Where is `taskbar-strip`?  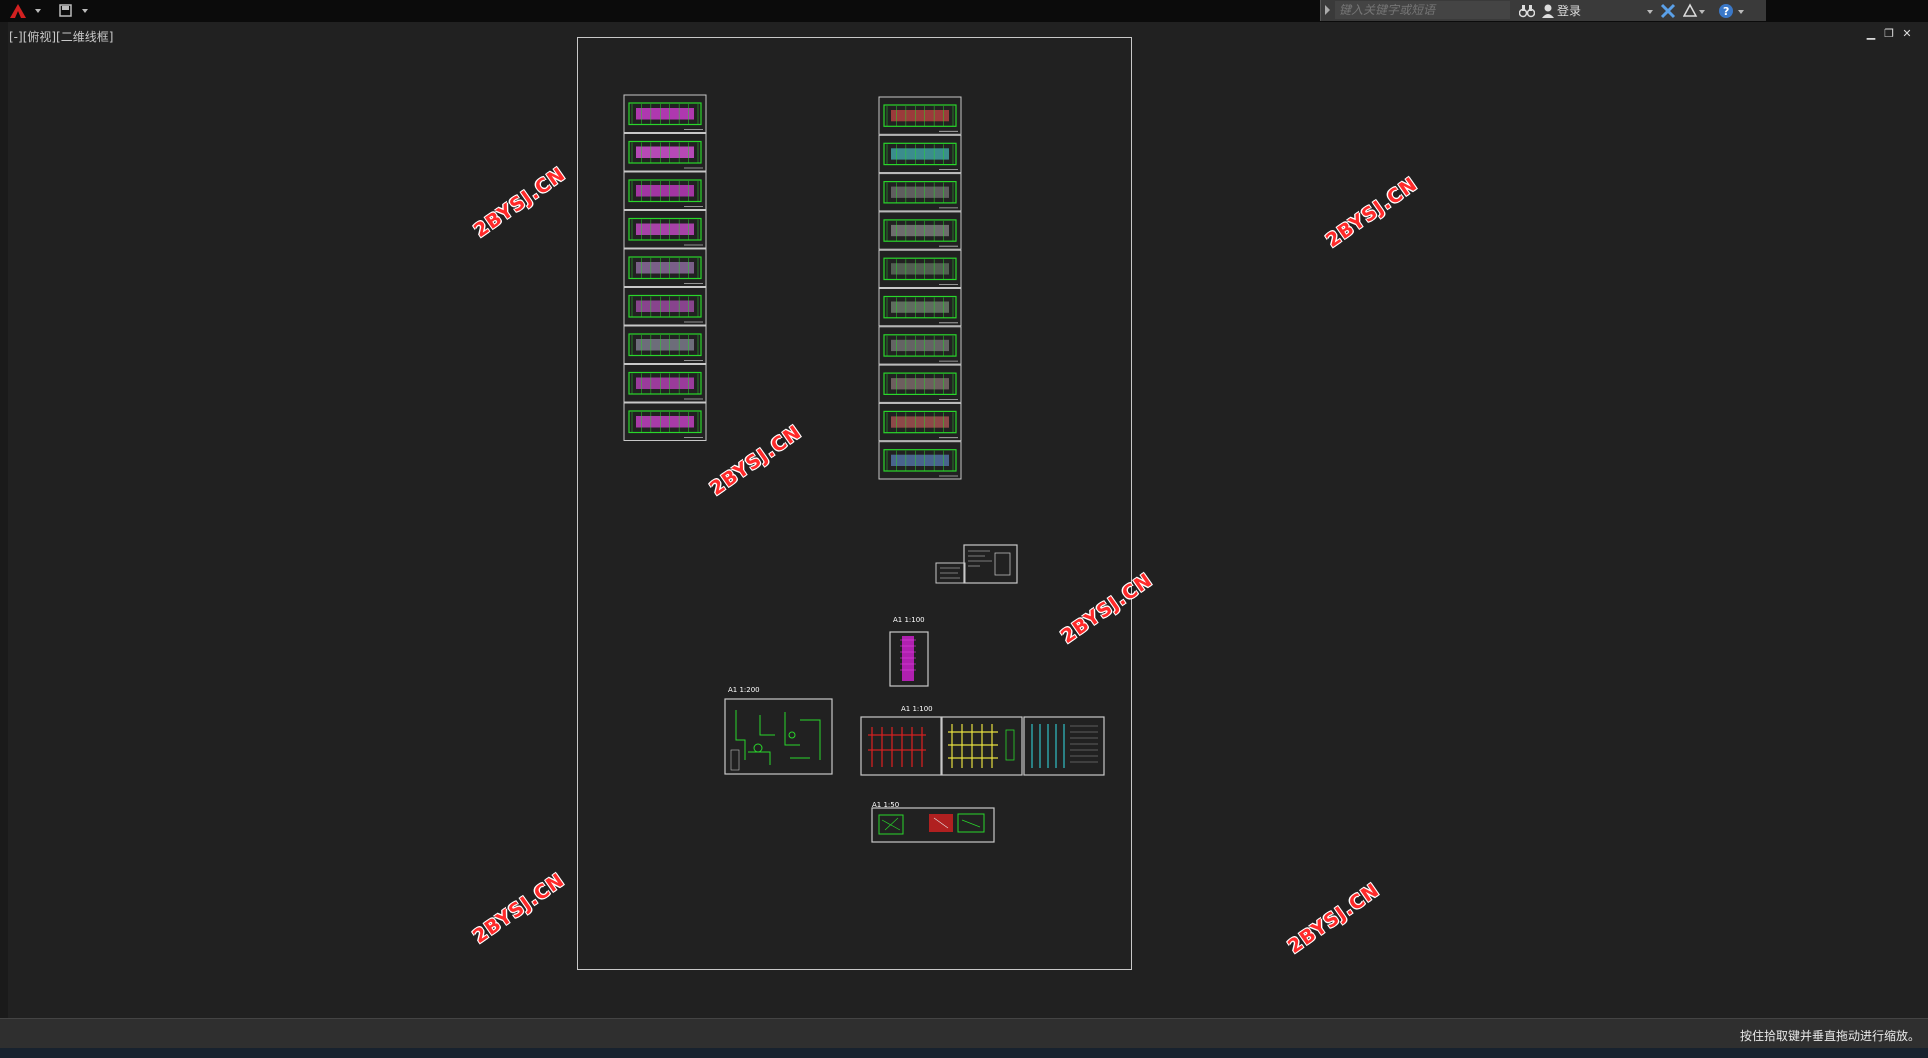 taskbar-strip is located at coordinates (964, 1053).